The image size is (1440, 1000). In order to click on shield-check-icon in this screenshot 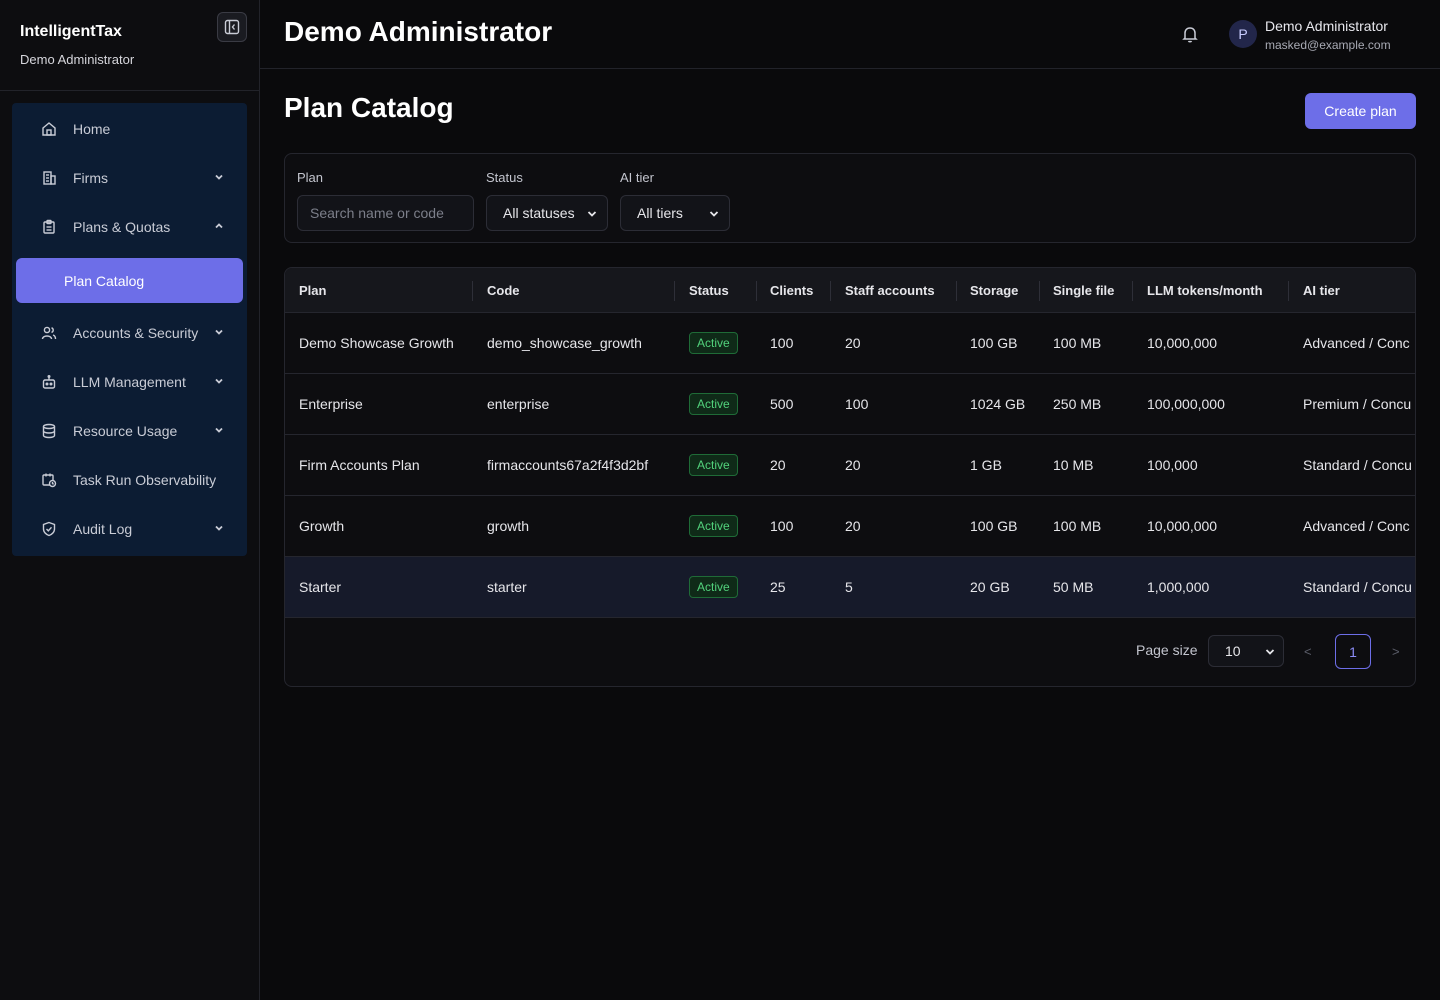, I will do `click(49, 529)`.